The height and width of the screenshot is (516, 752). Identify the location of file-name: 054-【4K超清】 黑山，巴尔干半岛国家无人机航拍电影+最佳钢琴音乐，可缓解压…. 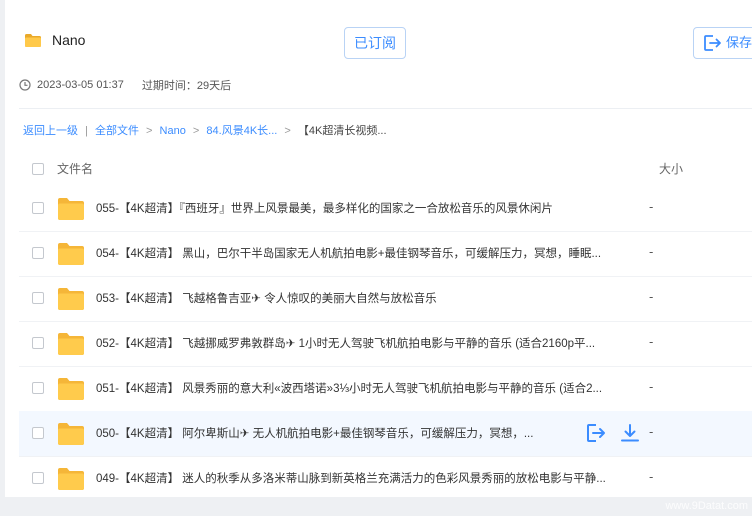
(348, 253).